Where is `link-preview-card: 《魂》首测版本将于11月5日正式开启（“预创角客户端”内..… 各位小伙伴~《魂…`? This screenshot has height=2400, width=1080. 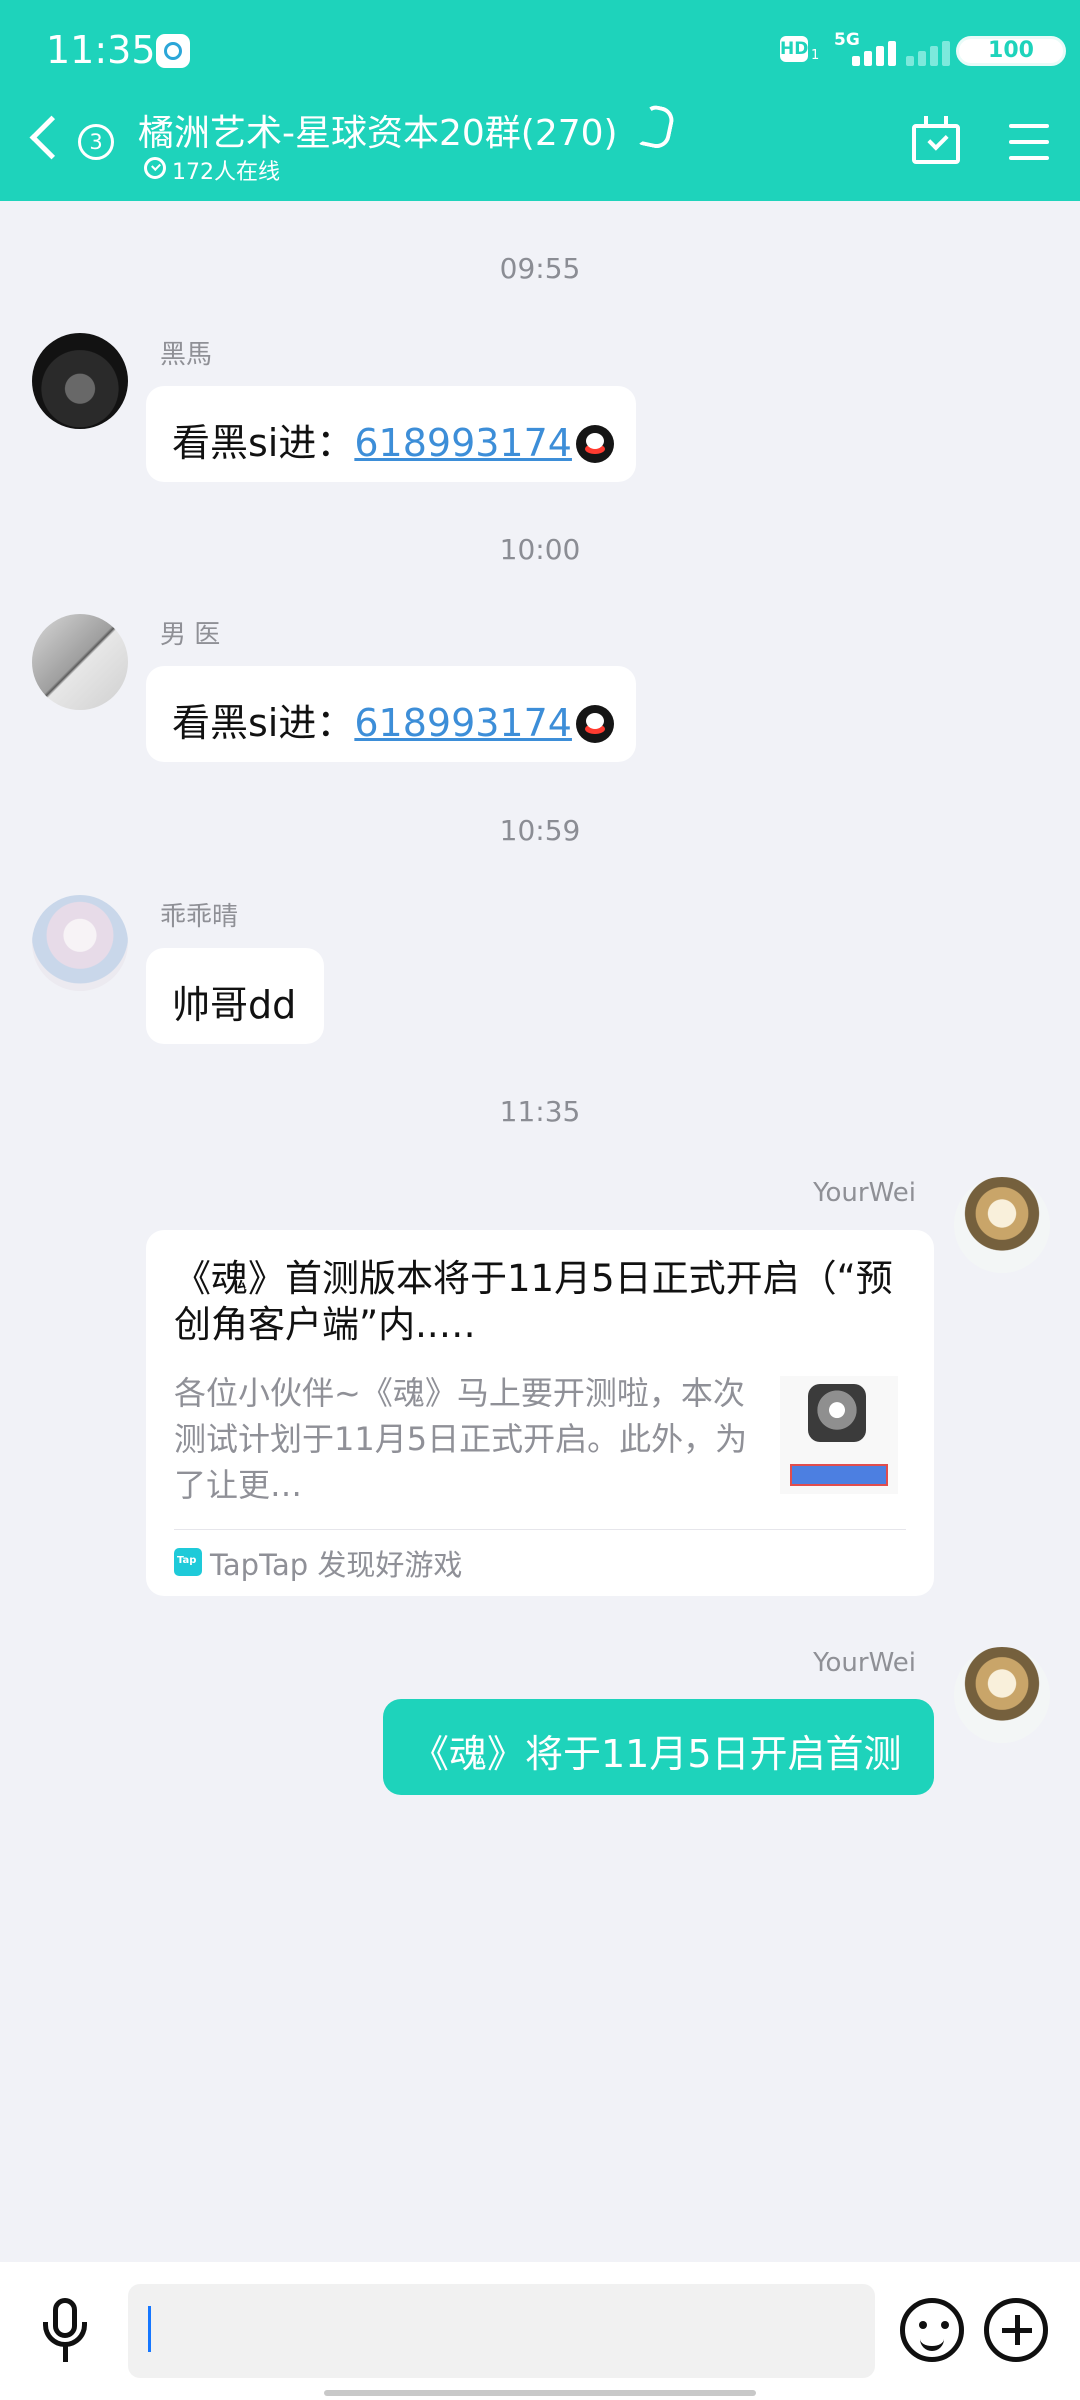 link-preview-card: 《魂》首测版本将于11月5日正式开启（“预创角客户端”内..… 各位小伙伴~《魂… is located at coordinates (540, 1413).